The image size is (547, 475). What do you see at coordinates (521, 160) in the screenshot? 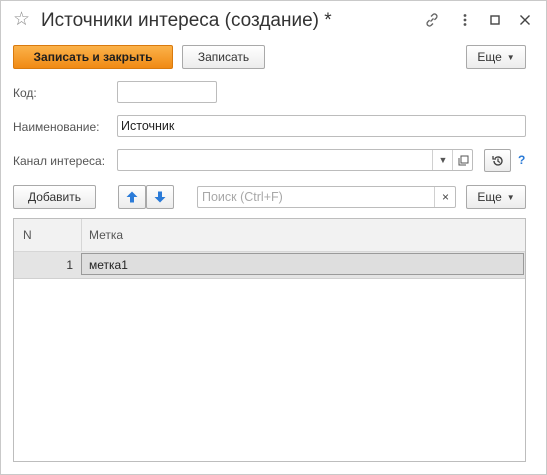
I see `help-icon: ?` at bounding box center [521, 160].